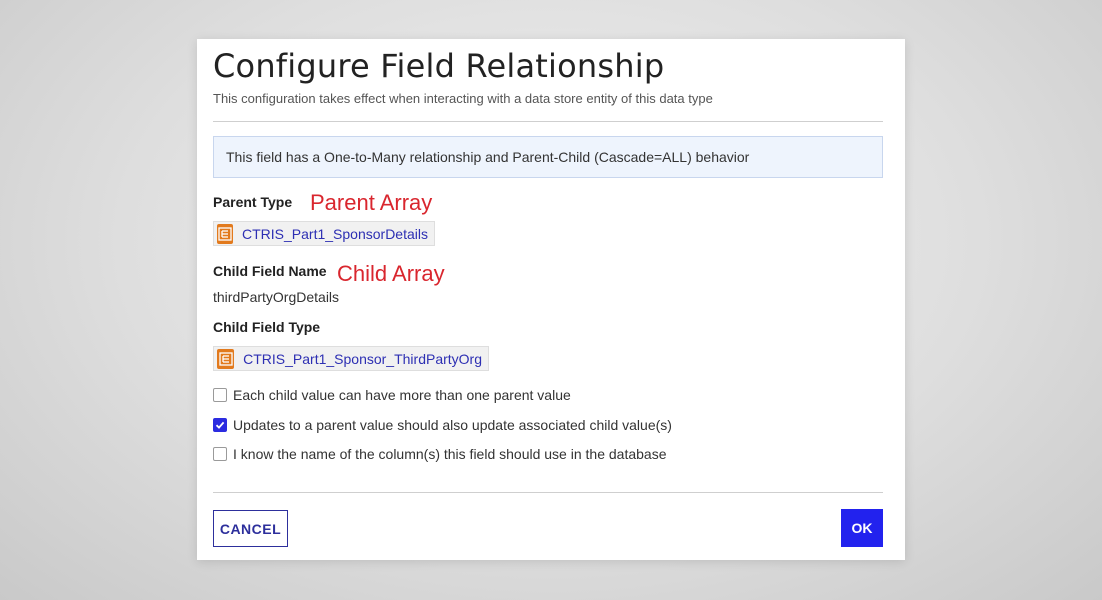 This screenshot has width=1102, height=600. I want to click on ok-button: OK, so click(862, 528).